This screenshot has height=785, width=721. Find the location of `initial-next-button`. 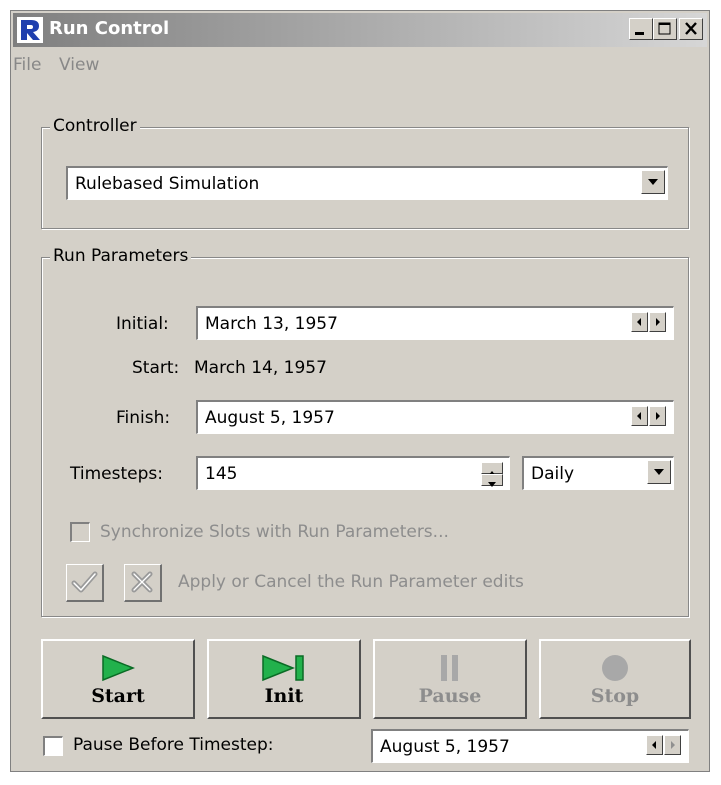

initial-next-button is located at coordinates (657, 322).